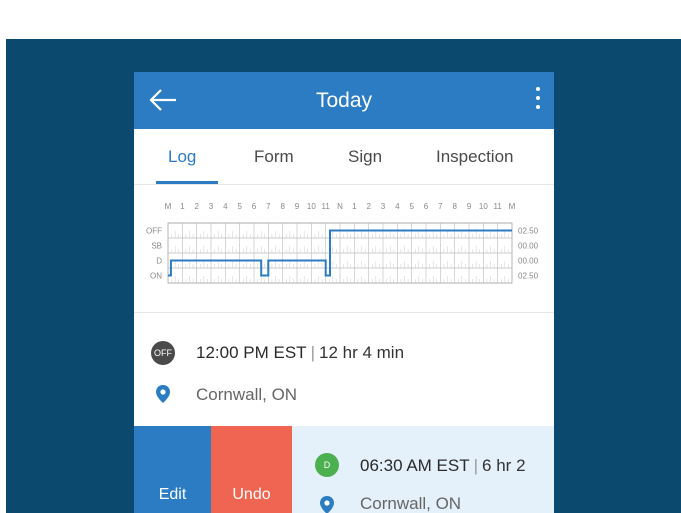 The width and height of the screenshot is (681, 513). What do you see at coordinates (187, 182) in the screenshot?
I see `active-tab-indicator` at bounding box center [187, 182].